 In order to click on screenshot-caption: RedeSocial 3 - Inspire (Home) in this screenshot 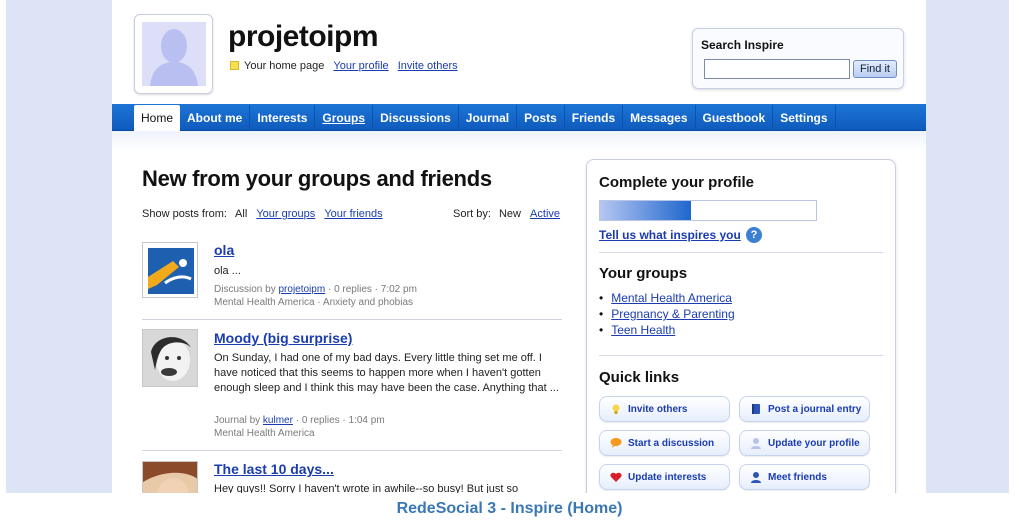, I will do `click(509, 508)`.